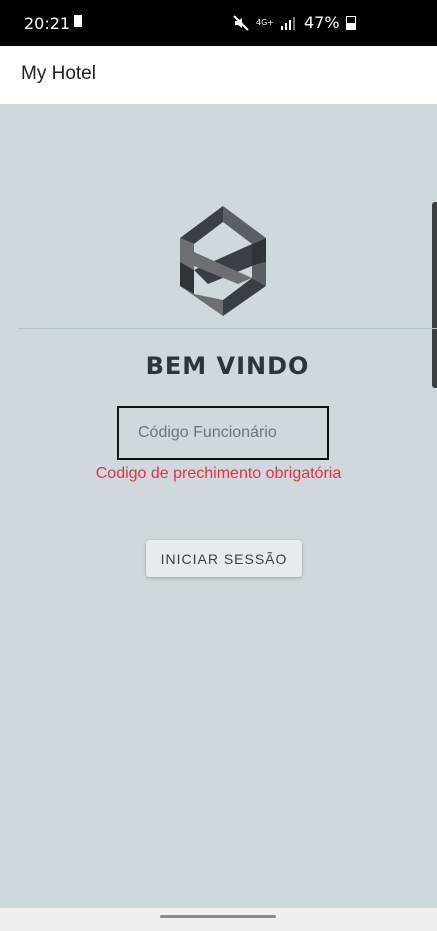 The height and width of the screenshot is (931, 437). I want to click on employee-code-input, so click(223, 433).